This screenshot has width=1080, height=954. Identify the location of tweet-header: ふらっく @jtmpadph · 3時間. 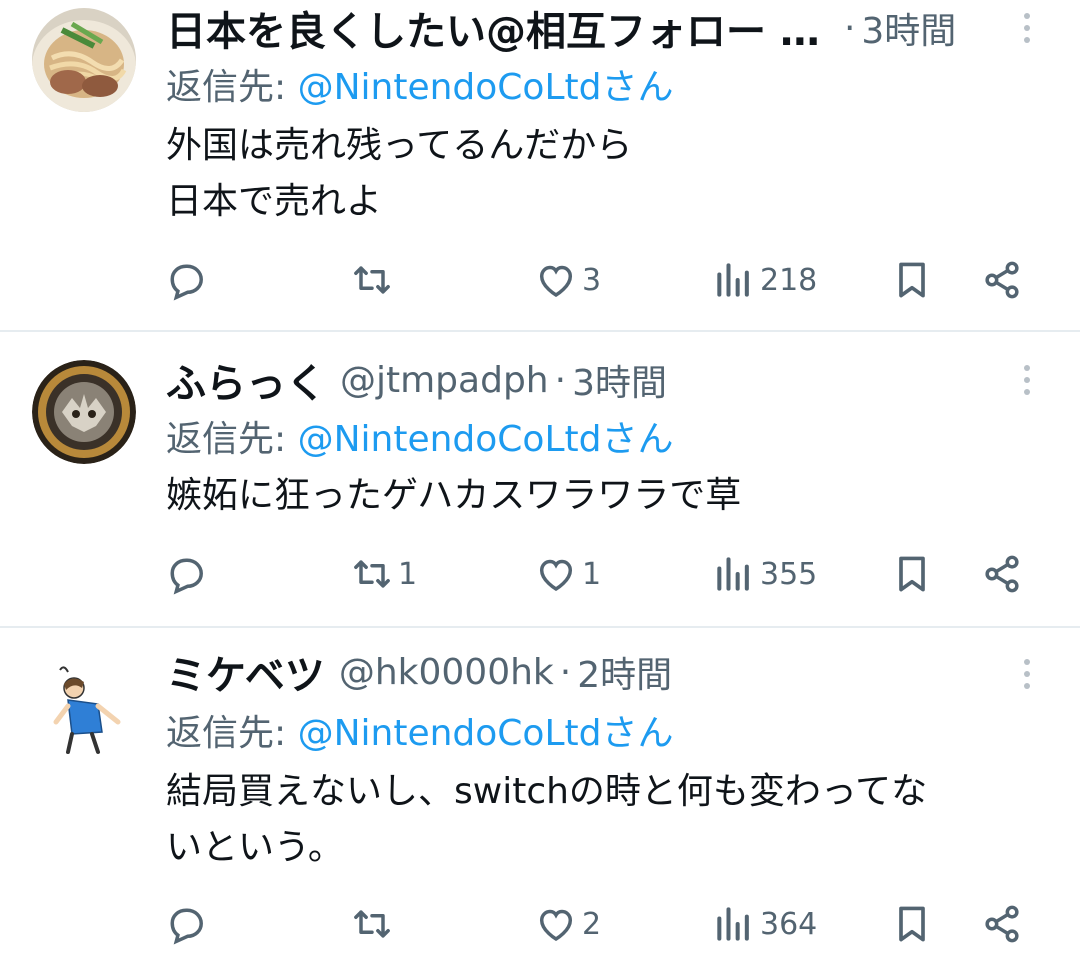
(416, 380).